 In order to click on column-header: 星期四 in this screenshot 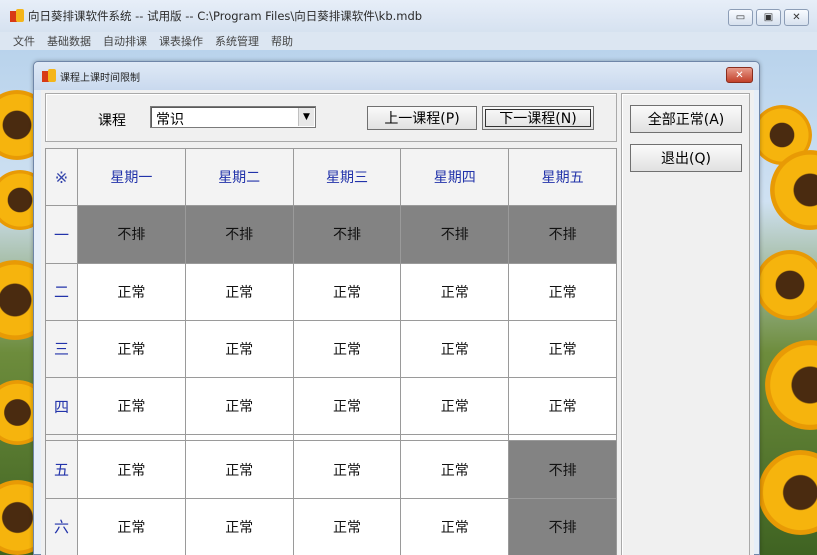, I will do `click(455, 177)`.